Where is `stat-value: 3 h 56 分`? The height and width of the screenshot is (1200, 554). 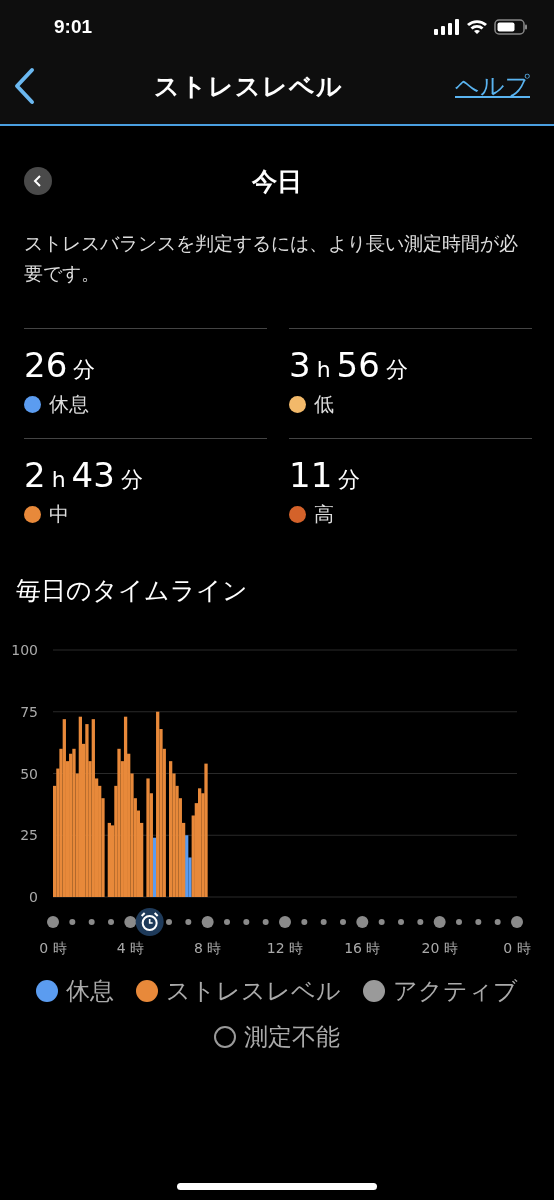
stat-value: 3 h 56 分 is located at coordinates (349, 365).